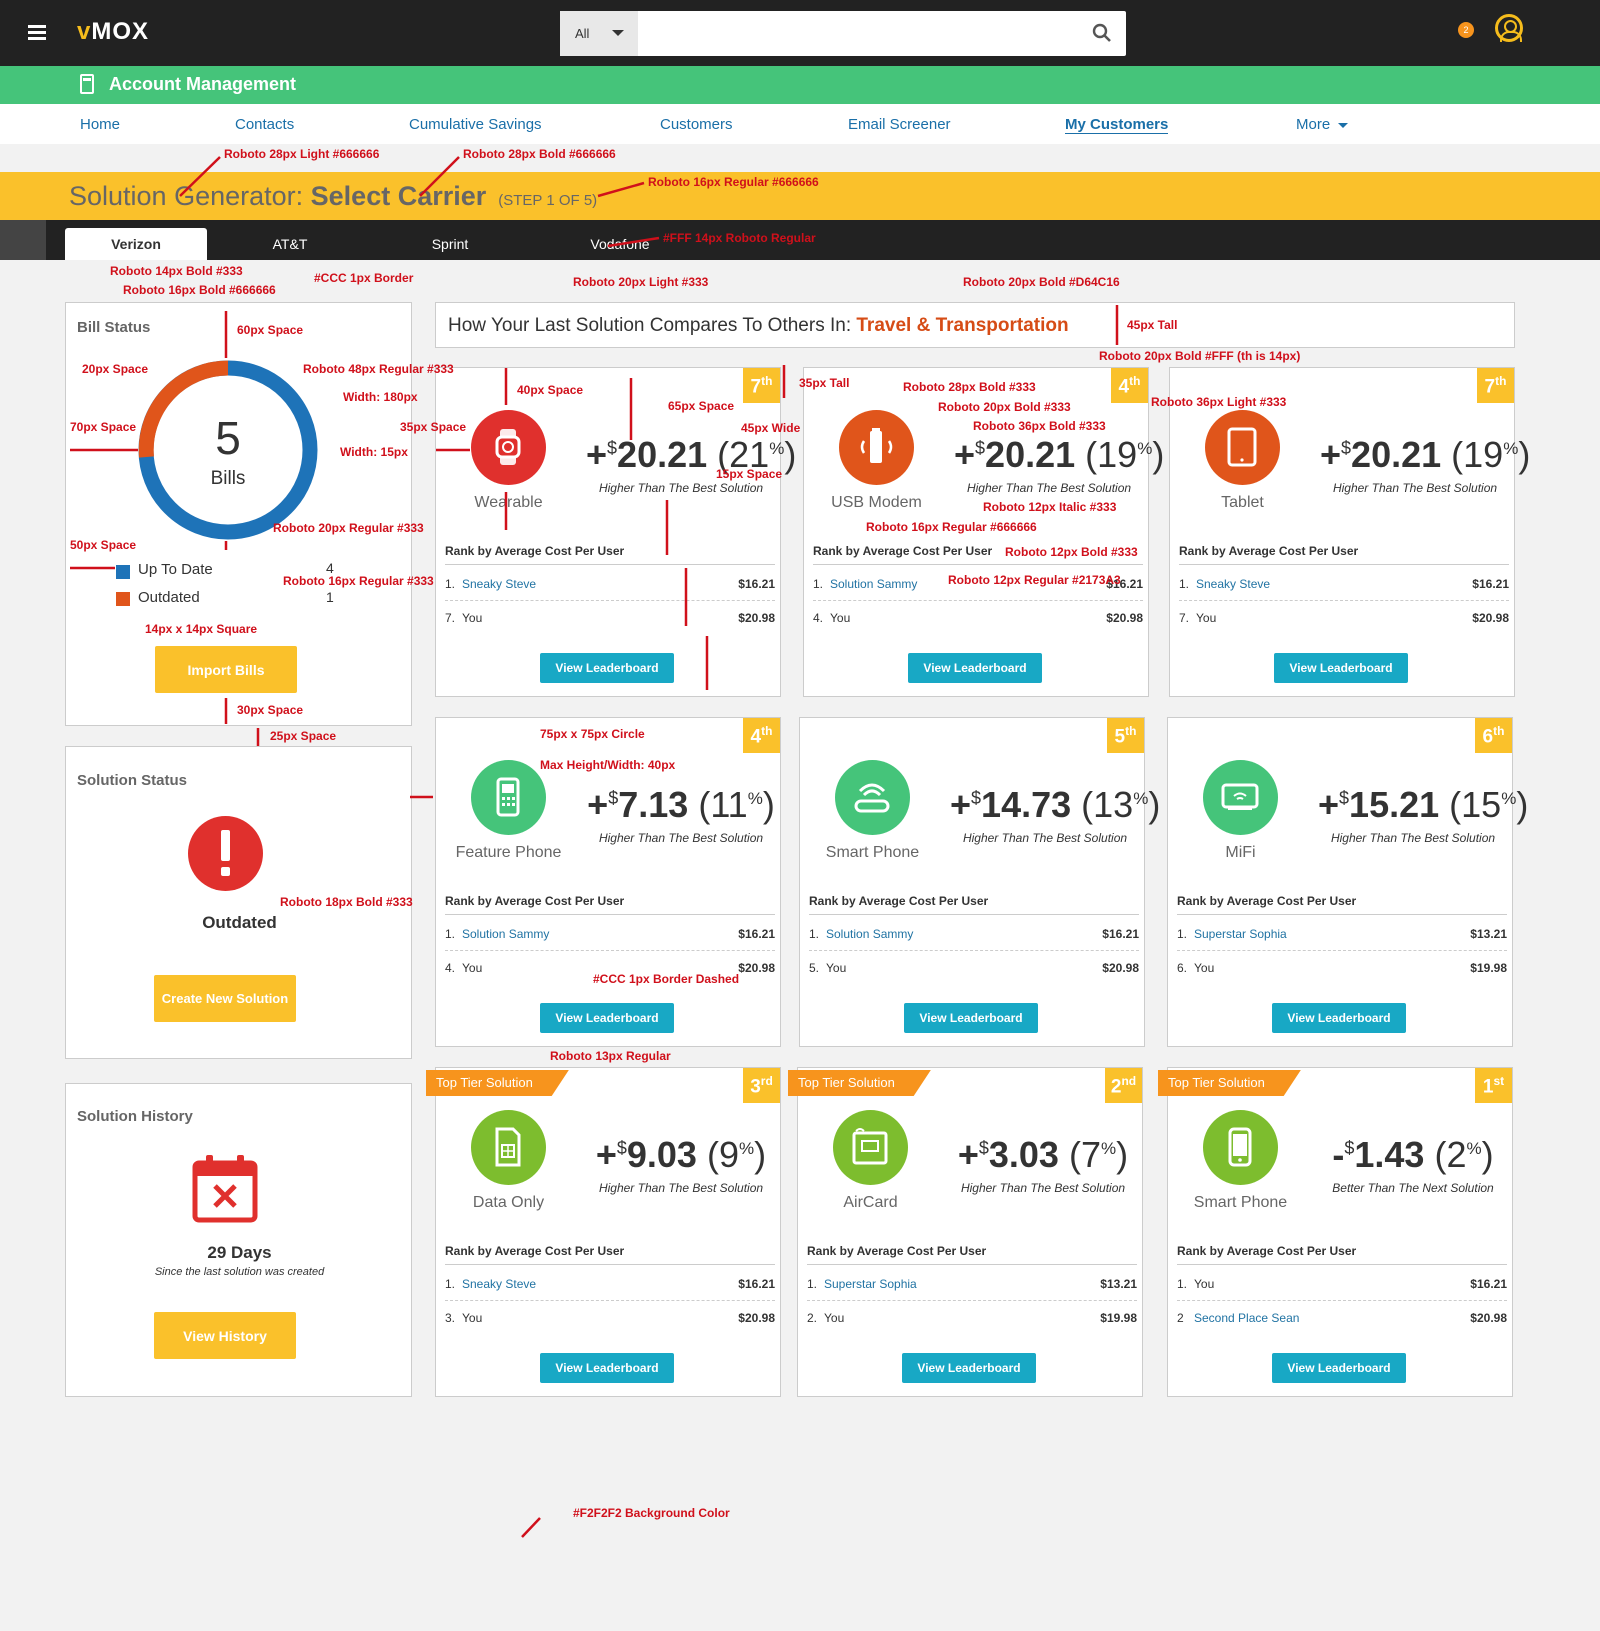 Image resolution: width=1600 pixels, height=1631 pixels. I want to click on spec-annotation: 45px Tall, so click(1152, 325).